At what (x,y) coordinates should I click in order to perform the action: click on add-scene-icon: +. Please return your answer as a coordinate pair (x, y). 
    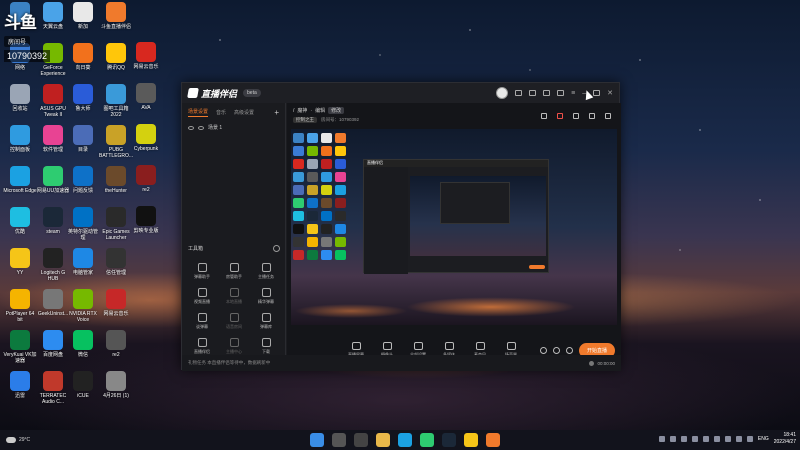
    Looking at the image, I should click on (276, 112).